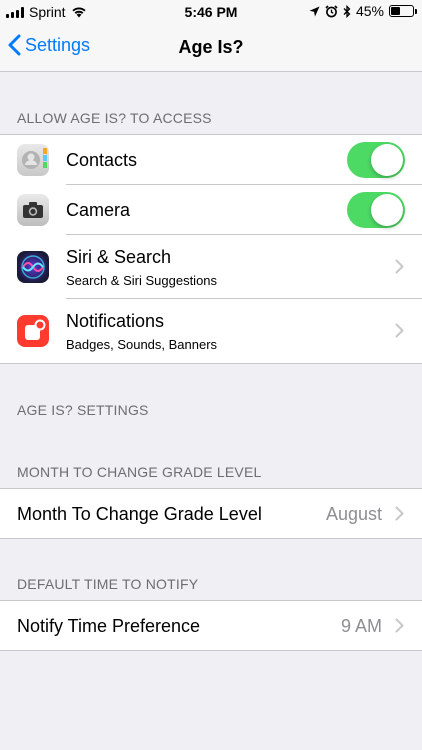 This screenshot has width=422, height=750. I want to click on notify-time-row: Notify Time Preference 9 AM, so click(211, 625).